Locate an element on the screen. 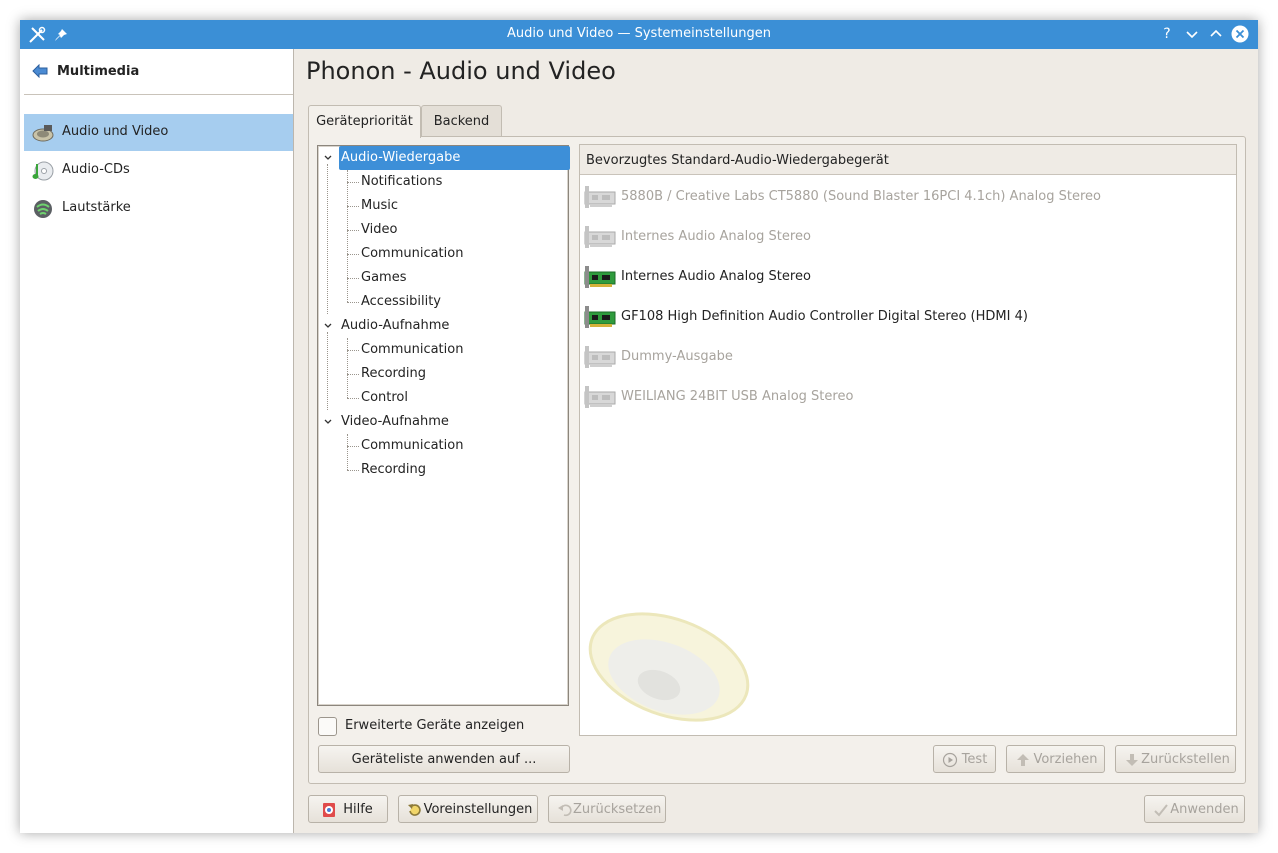 This screenshot has height=853, width=1278. tree-item-label: Music is located at coordinates (379, 205).